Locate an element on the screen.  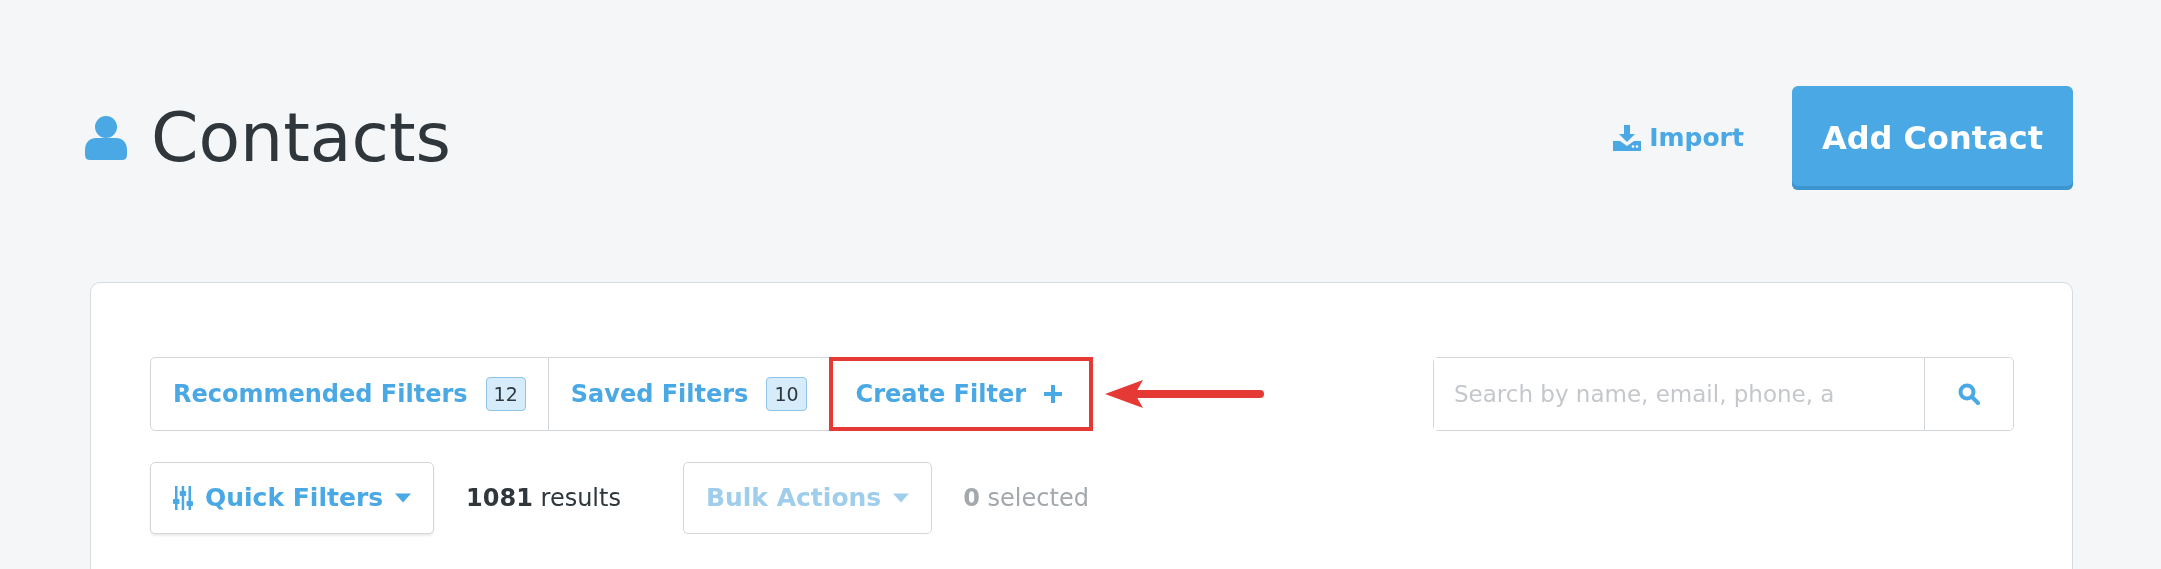
filter-tab: Recommended Filters 12 is located at coordinates (349, 394).